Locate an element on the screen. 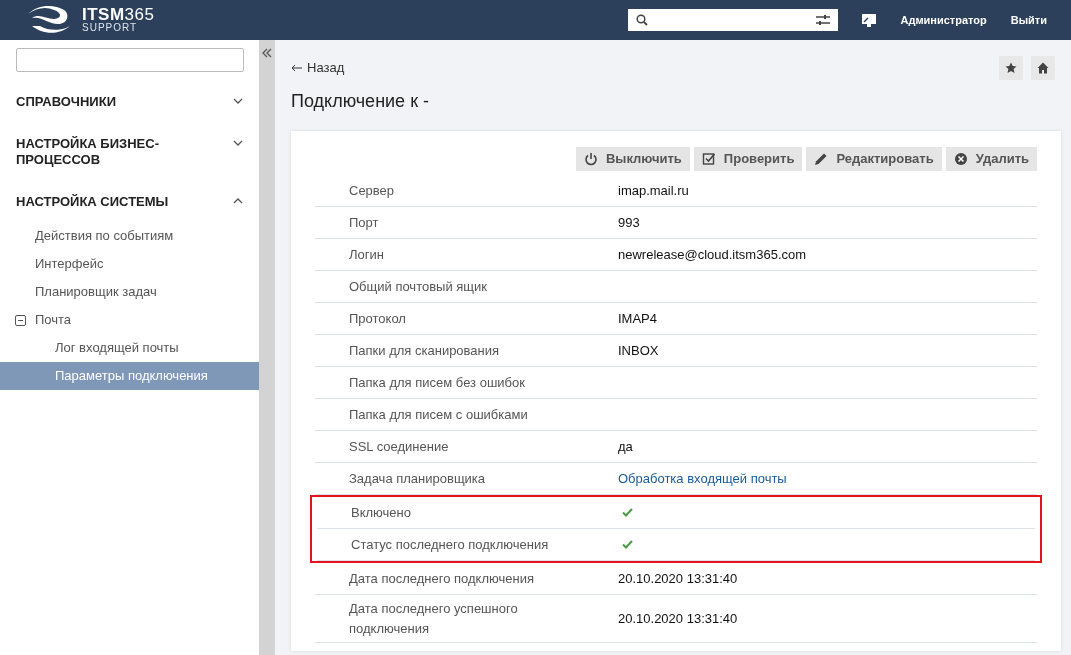  action-button: Проверить is located at coordinates (748, 159).